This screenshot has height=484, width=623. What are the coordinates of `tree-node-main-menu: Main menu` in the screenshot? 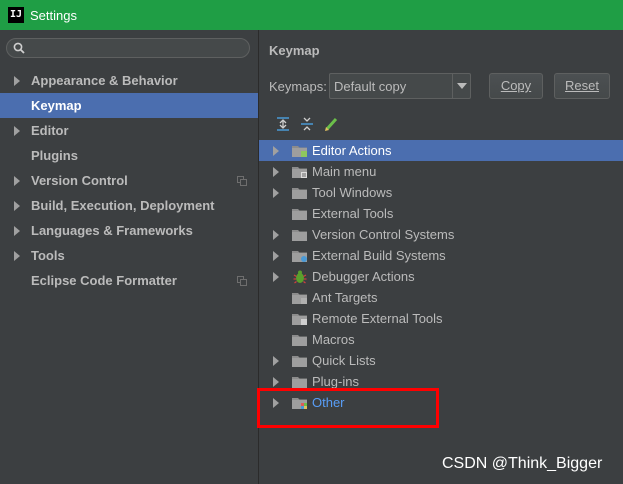 It's located at (441, 171).